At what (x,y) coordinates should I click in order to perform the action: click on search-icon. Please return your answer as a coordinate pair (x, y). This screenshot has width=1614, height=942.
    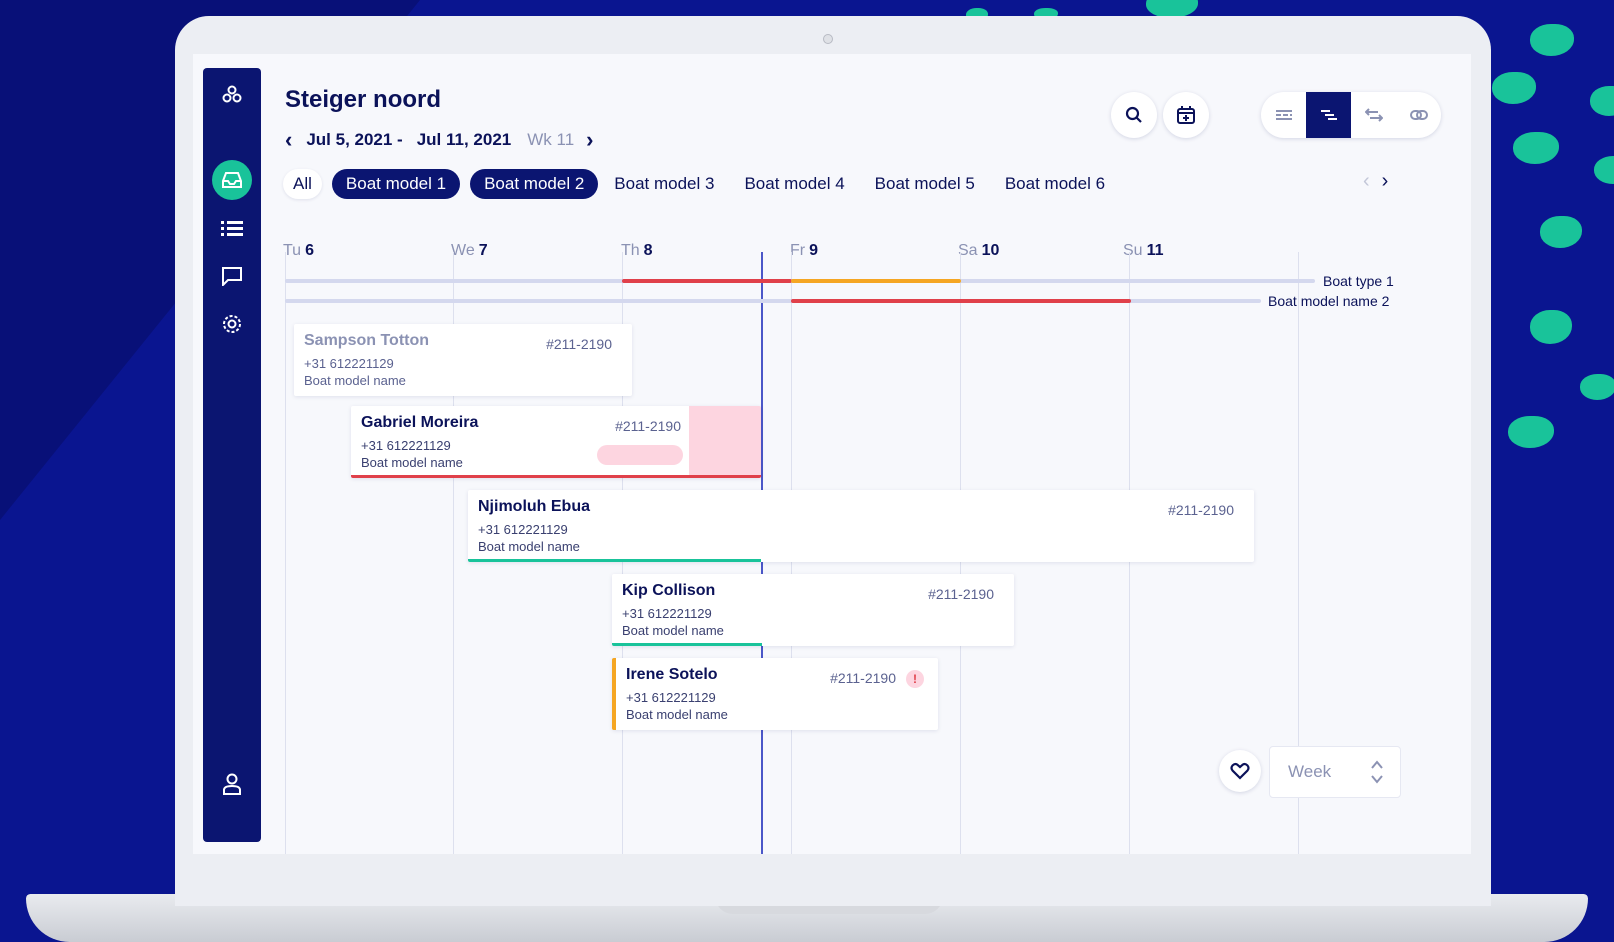
    Looking at the image, I should click on (1133, 114).